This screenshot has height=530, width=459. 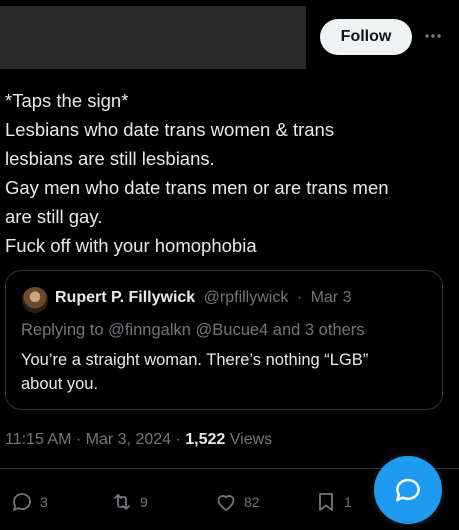 What do you see at coordinates (67, 100) in the screenshot?
I see `tweet-line: *Taps the sign*` at bounding box center [67, 100].